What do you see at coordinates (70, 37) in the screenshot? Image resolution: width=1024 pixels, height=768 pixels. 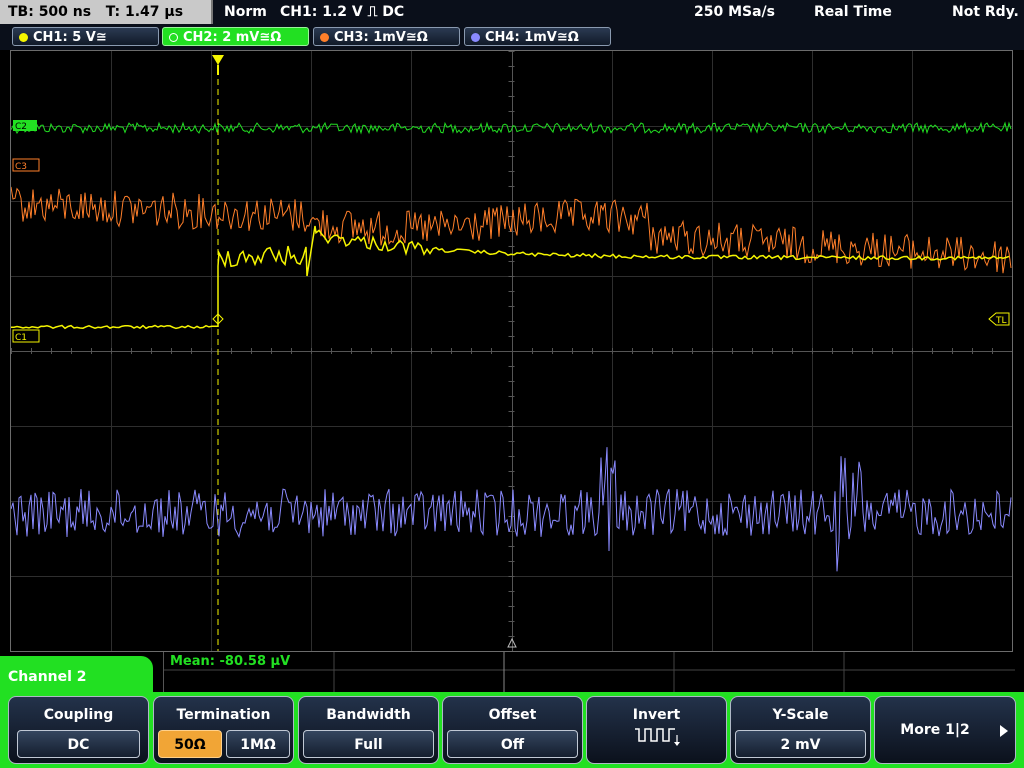 I see `ch1-label: CH1: 5 V≅` at bounding box center [70, 37].